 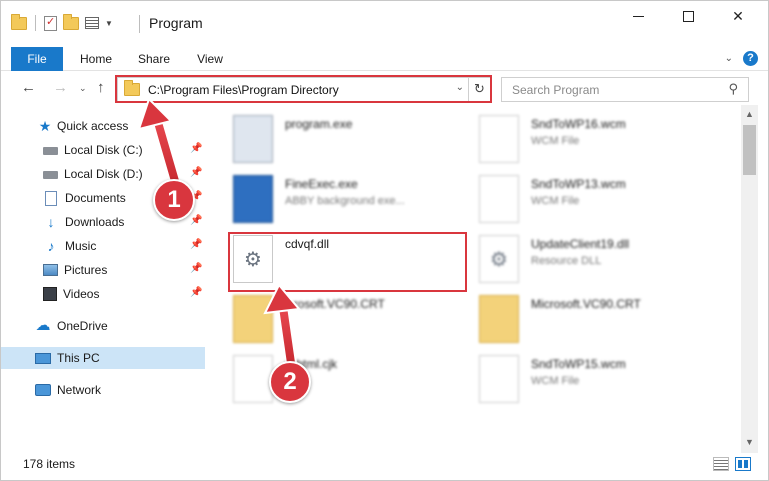 What do you see at coordinates (594, 201) in the screenshot?
I see `file-item: SndToWP13.wcm WCM File` at bounding box center [594, 201].